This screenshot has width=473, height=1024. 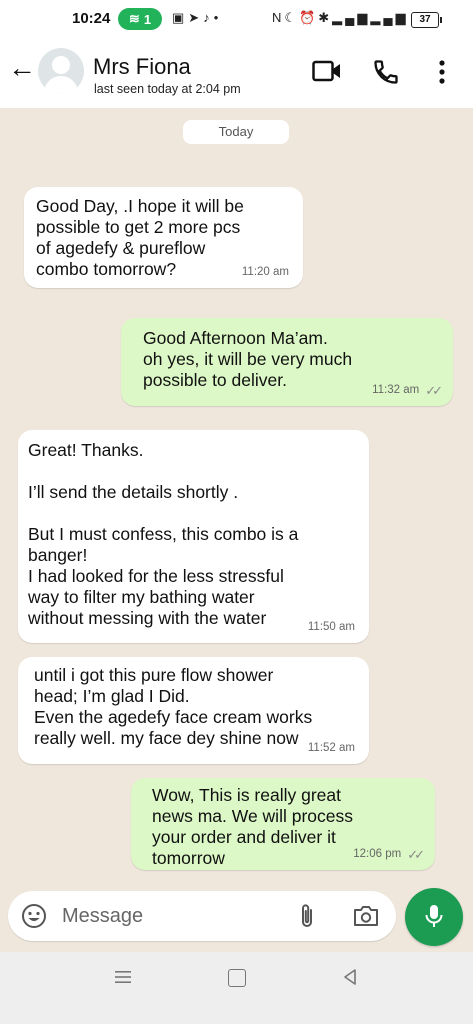 What do you see at coordinates (377, 854) in the screenshot?
I see `message-time: 12:06 pm` at bounding box center [377, 854].